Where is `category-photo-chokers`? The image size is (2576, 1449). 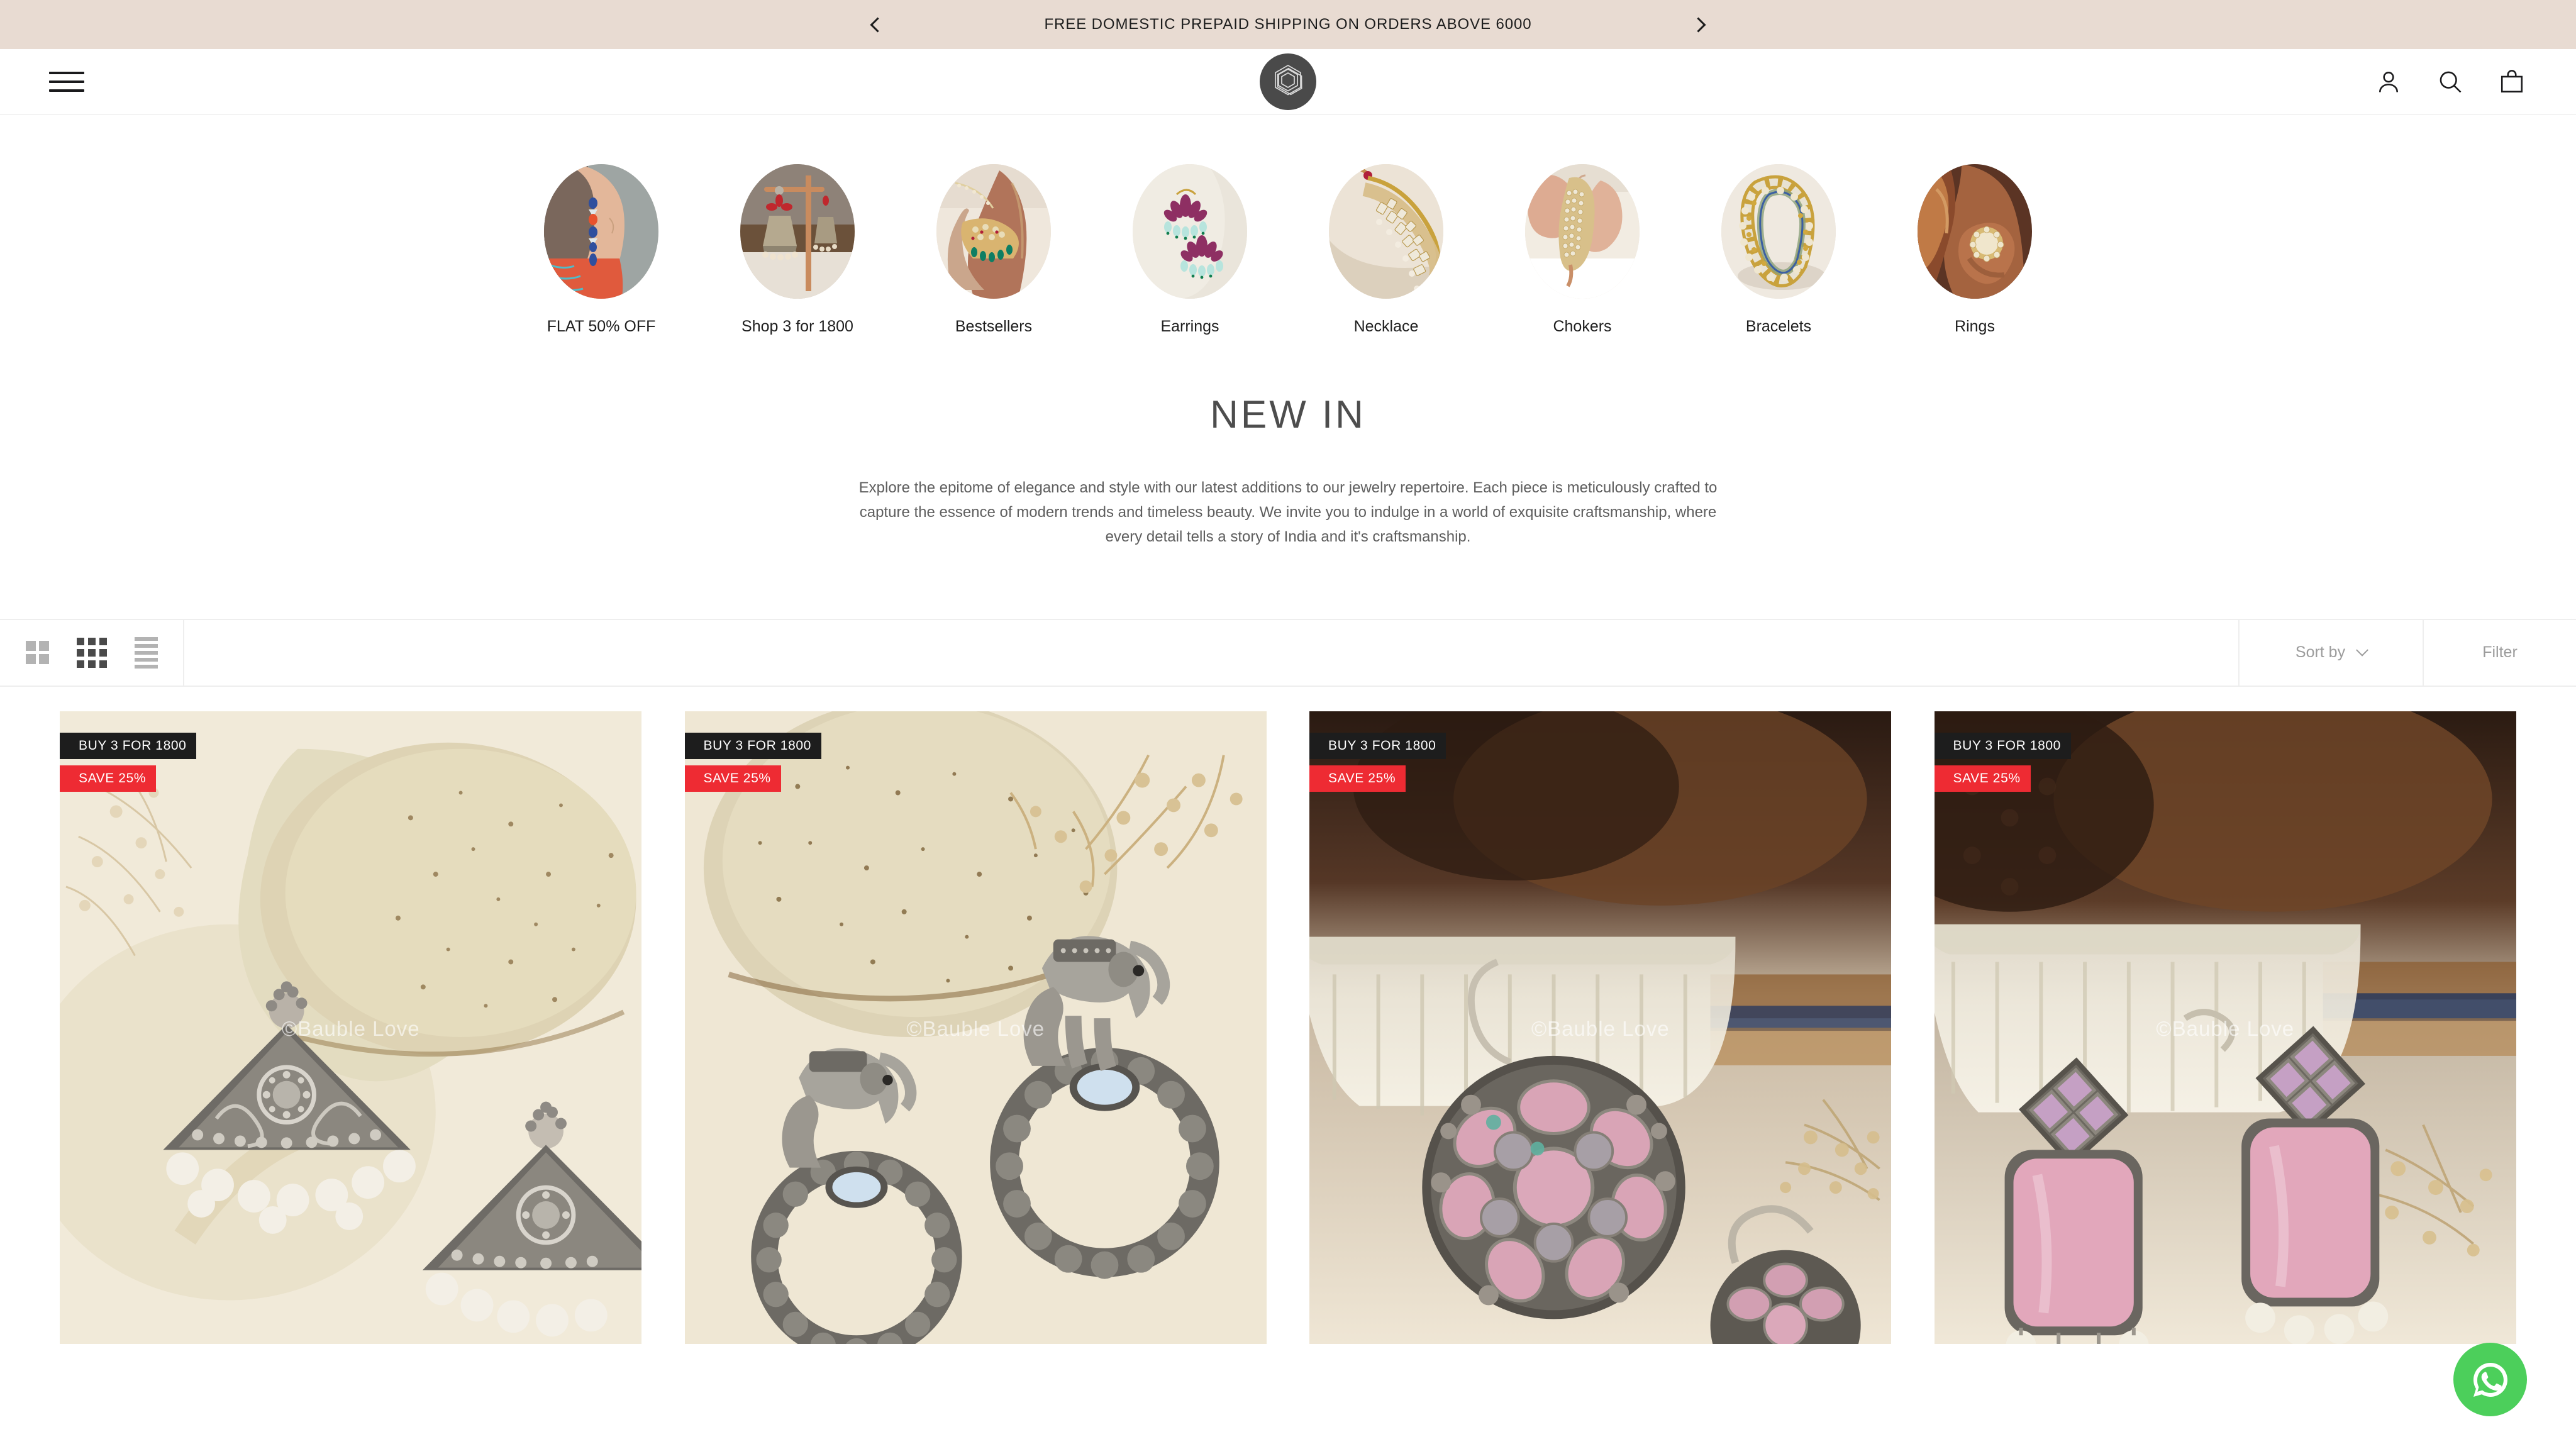
category-photo-chokers is located at coordinates (1582, 231).